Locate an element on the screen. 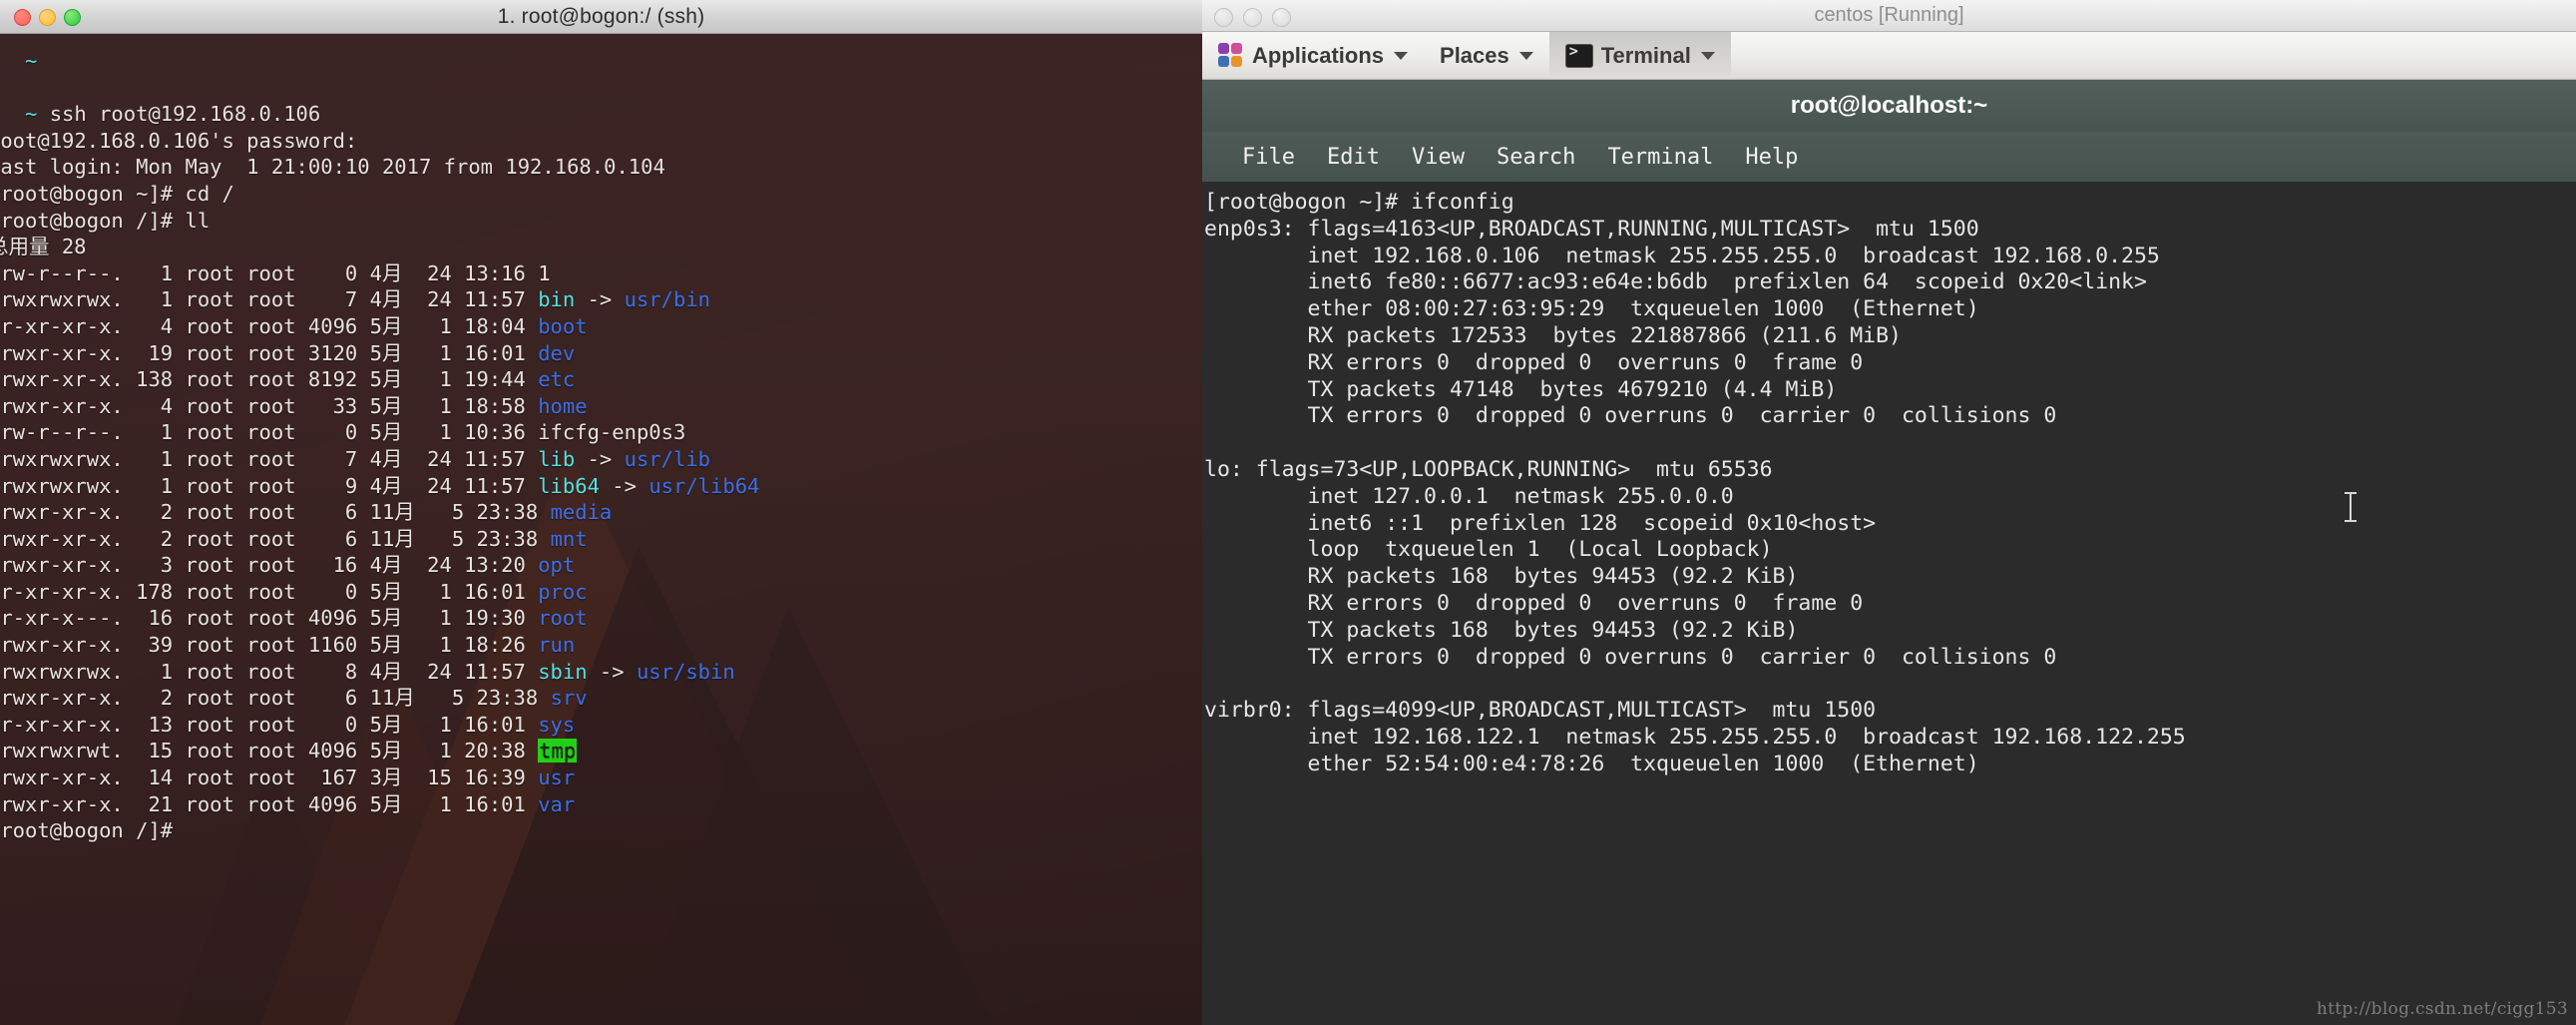 The image size is (2576, 1025). terminal-line: root@192.168.0.106's password: is located at coordinates (601, 141).